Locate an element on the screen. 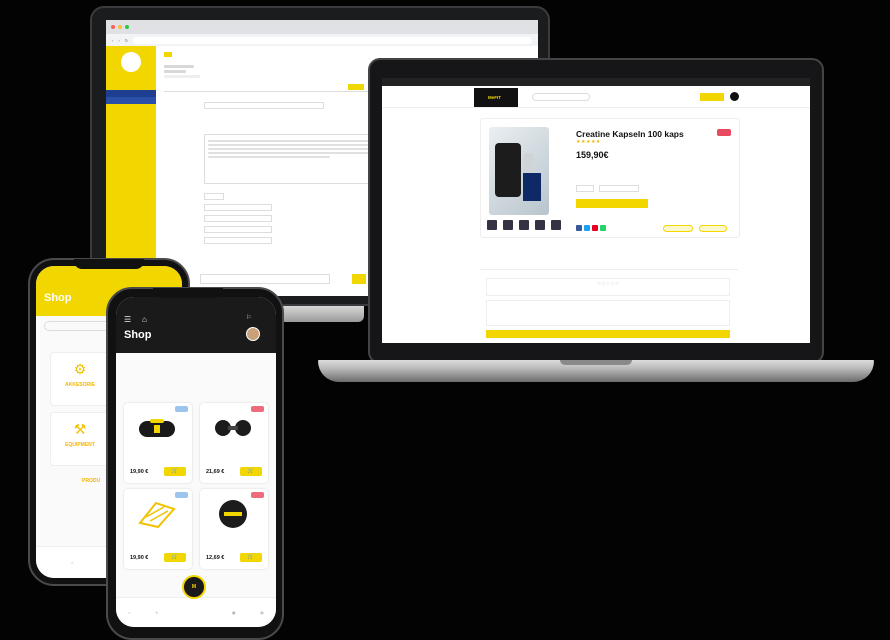 The image size is (890, 640). shop-topbar is located at coordinates (596, 82).